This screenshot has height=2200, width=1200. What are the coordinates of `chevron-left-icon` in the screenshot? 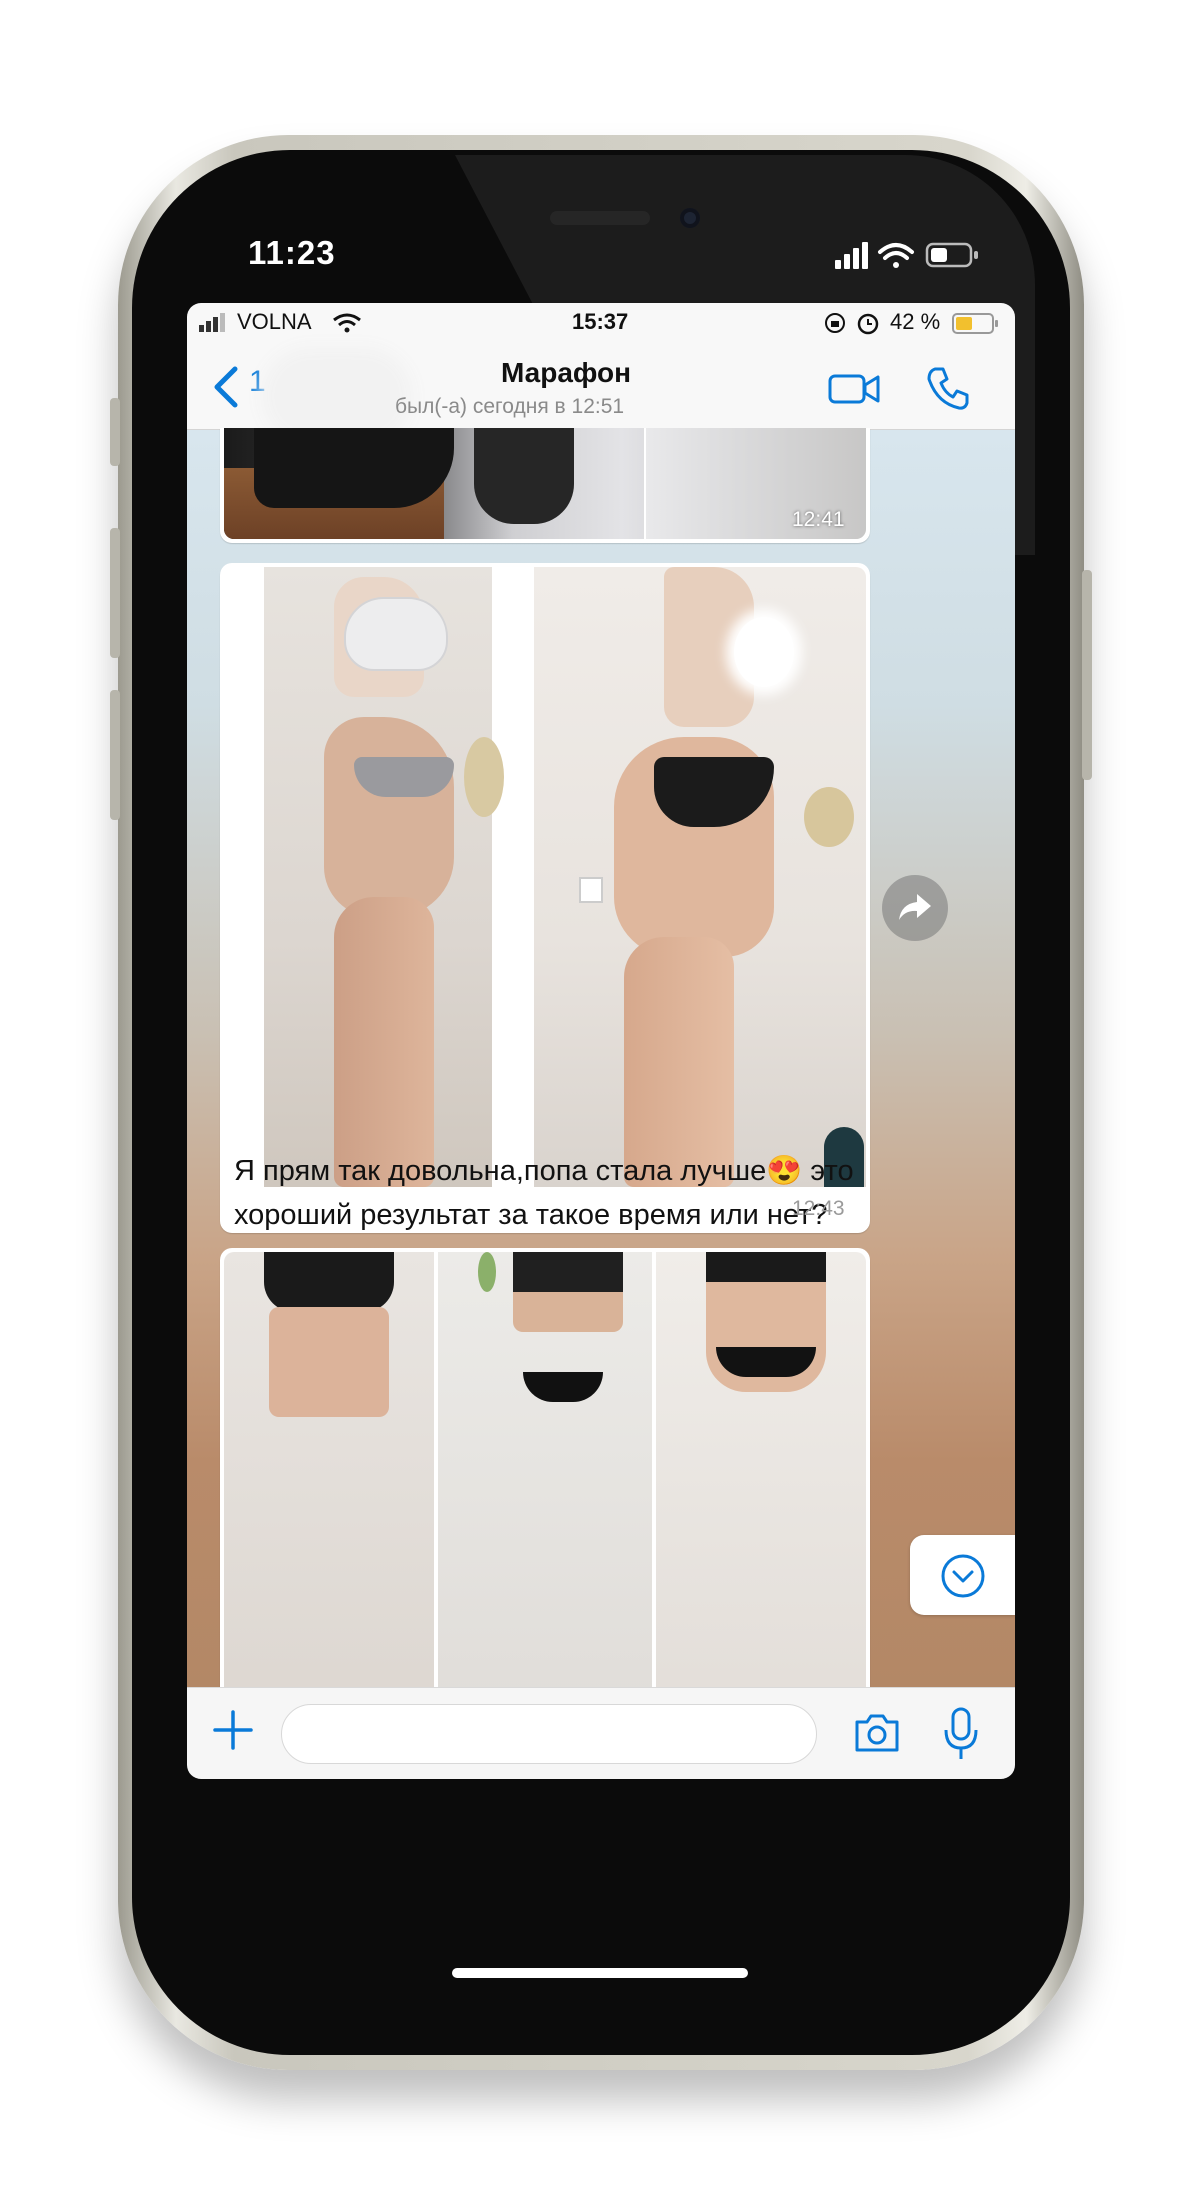 It's located at (226, 387).